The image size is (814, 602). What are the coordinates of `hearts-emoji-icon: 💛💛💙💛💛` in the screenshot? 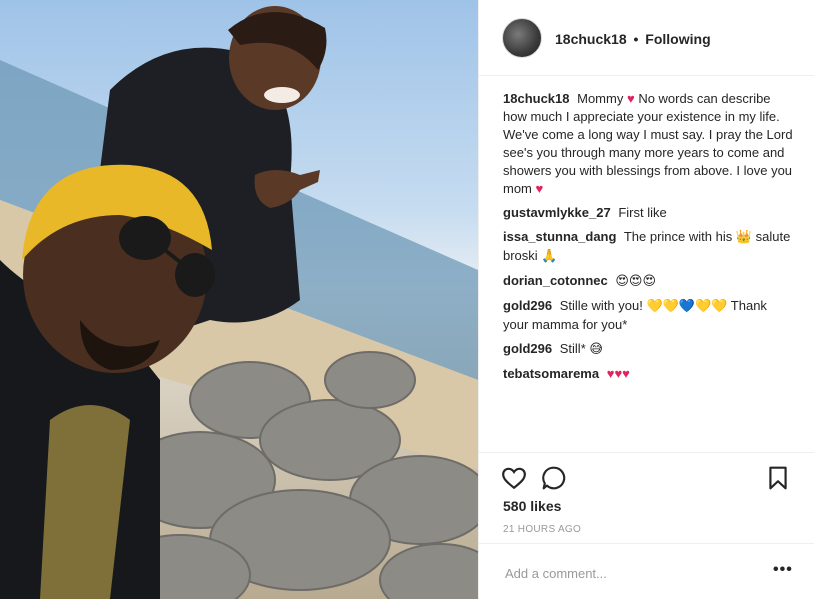 It's located at (687, 306).